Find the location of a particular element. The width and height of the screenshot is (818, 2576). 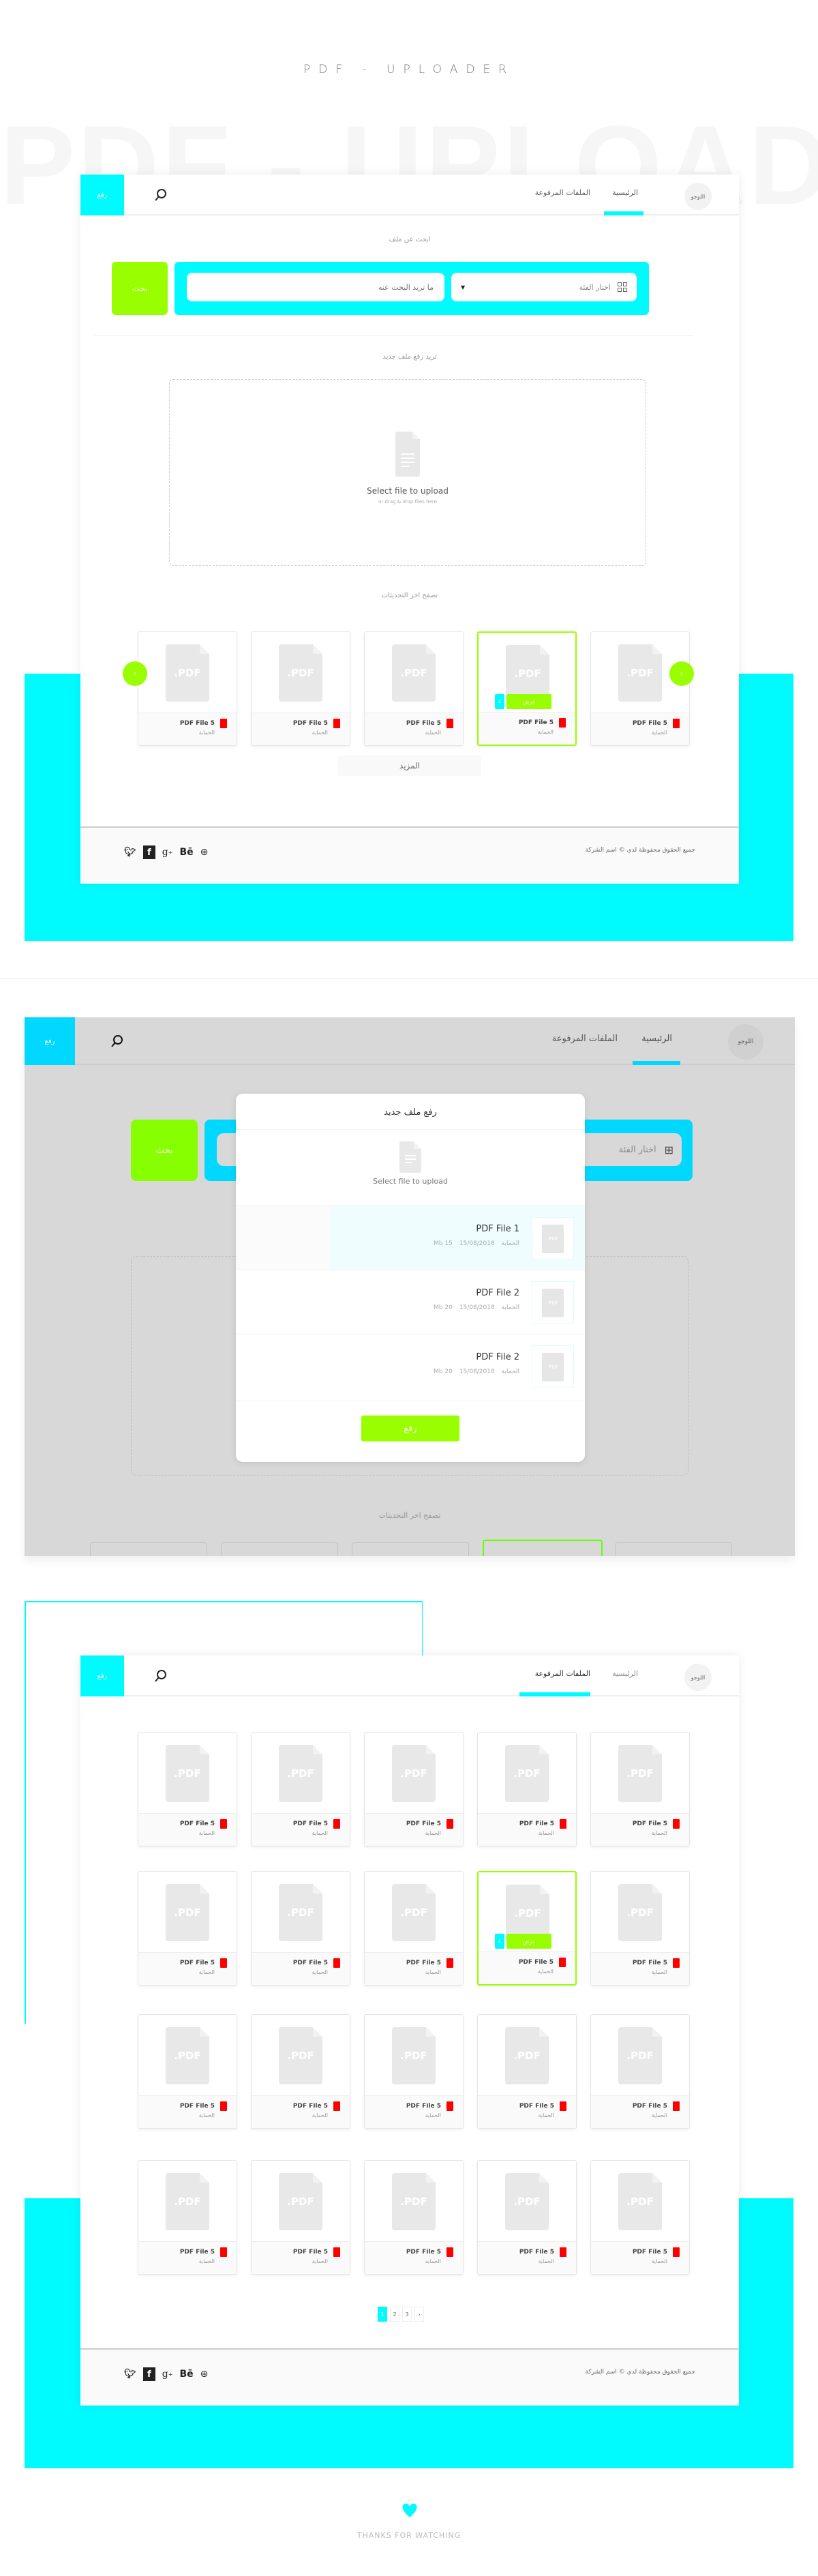

search-button: بحث is located at coordinates (140, 288).